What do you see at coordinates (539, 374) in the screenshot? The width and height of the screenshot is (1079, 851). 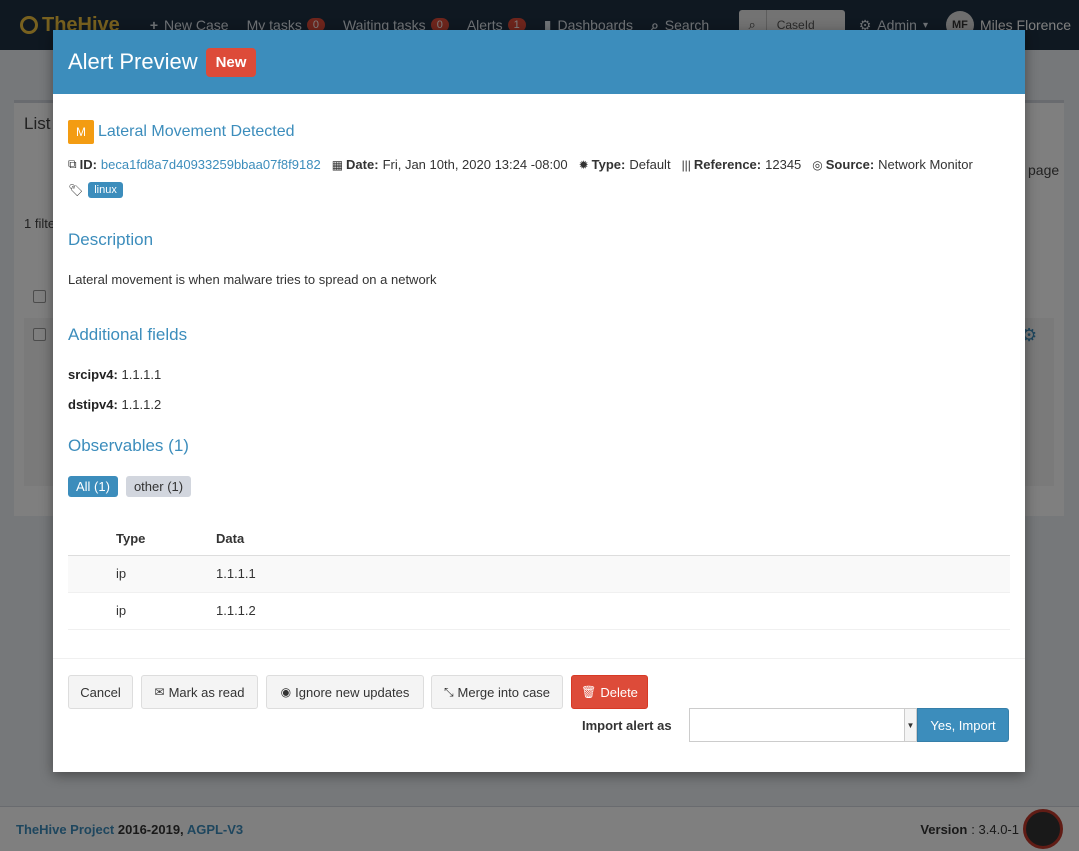 I see `field-srcipv4: srcipv4: 1.1.1.1` at bounding box center [539, 374].